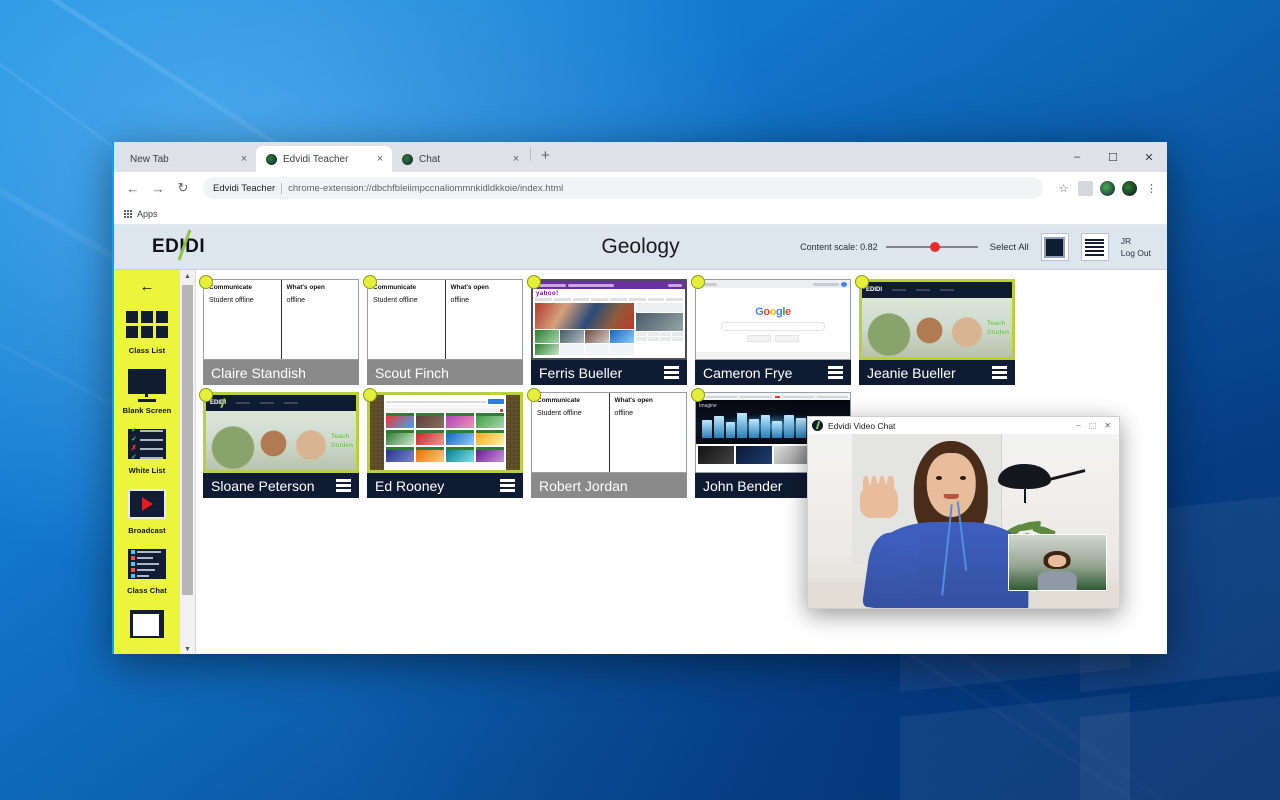 The image size is (1280, 800). Describe the element at coordinates (147, 449) in the screenshot. I see `sidebar-item-white-list: ✓ ✓ ✗ ✓ White List` at that location.